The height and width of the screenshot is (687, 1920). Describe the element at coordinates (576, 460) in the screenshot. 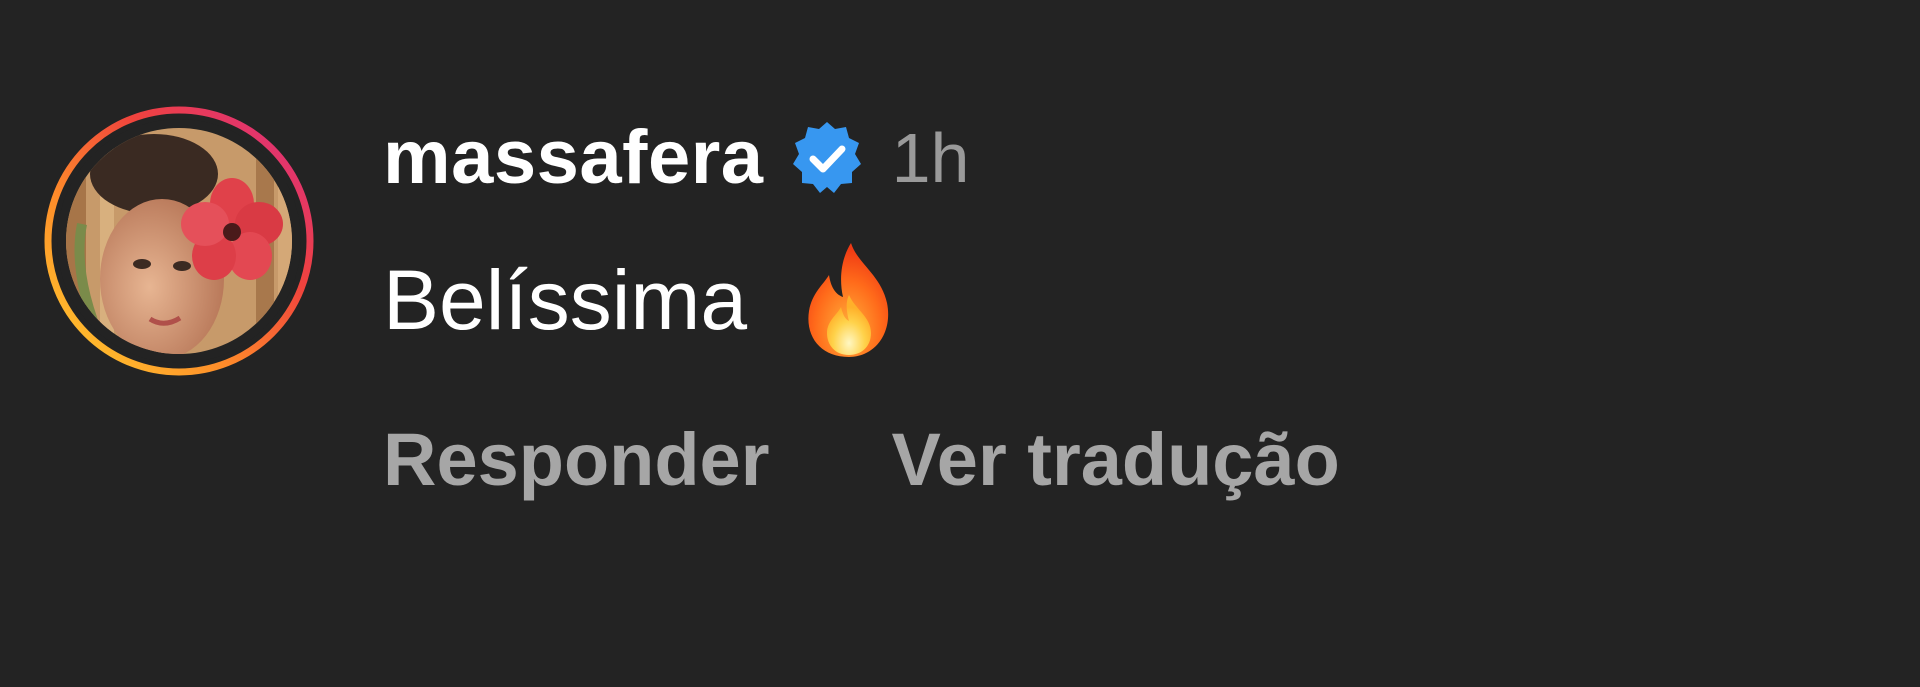

I see `reply-button: Responder` at that location.